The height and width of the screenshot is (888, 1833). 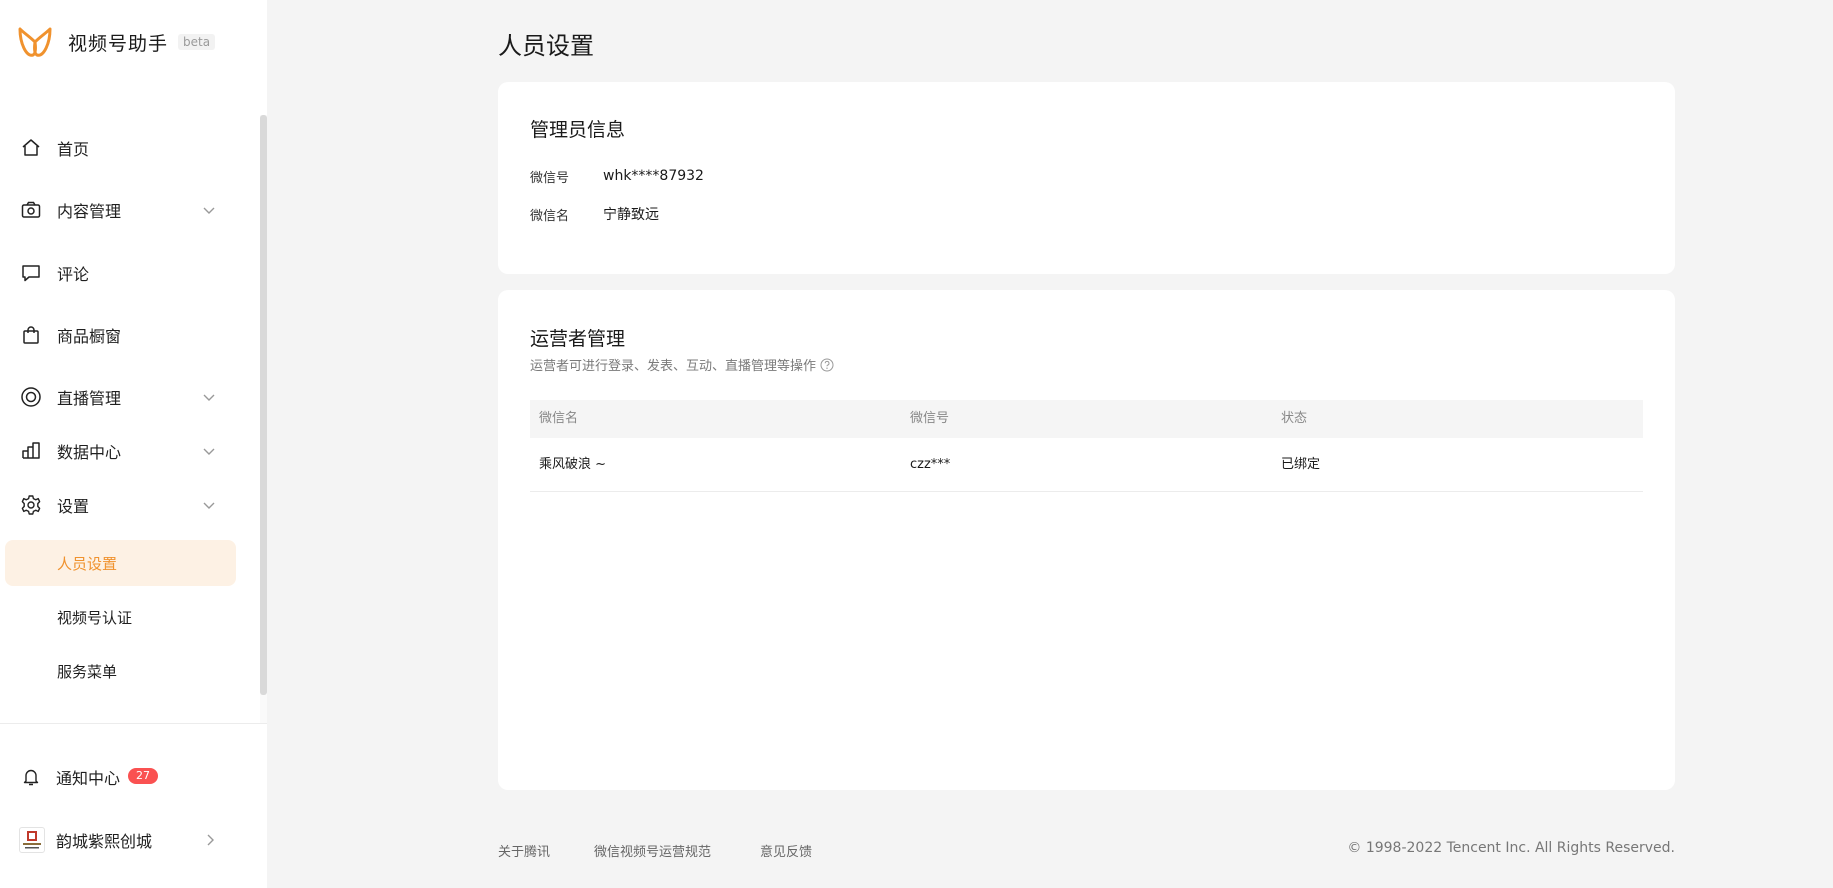 I want to click on camera-icon, so click(x=31, y=210).